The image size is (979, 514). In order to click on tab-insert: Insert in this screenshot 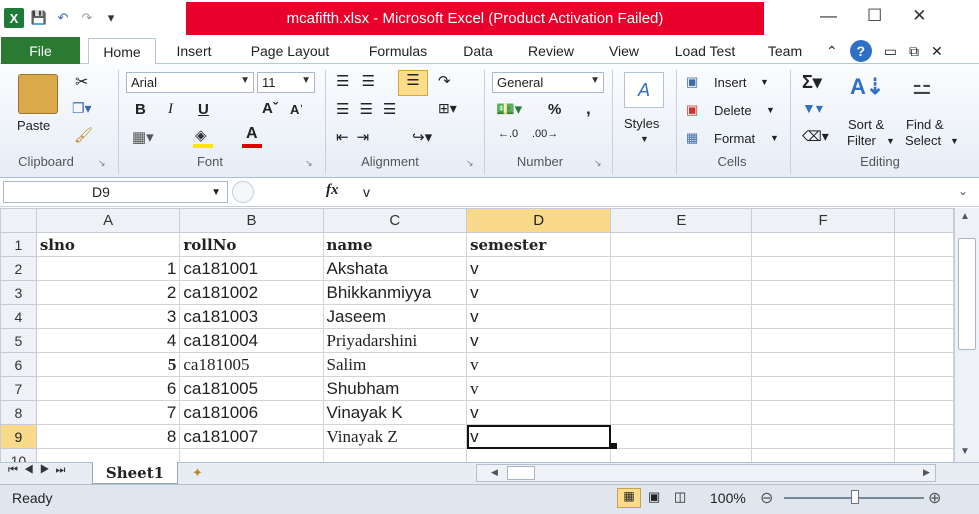, I will do `click(194, 51)`.